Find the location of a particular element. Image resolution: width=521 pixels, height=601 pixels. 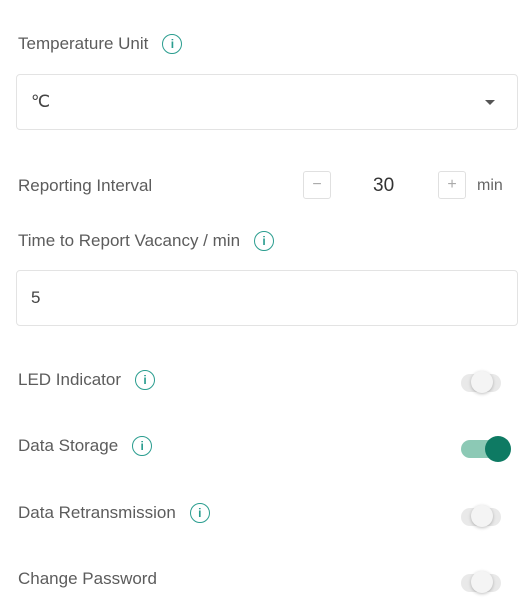

decrement-button: − is located at coordinates (317, 185).